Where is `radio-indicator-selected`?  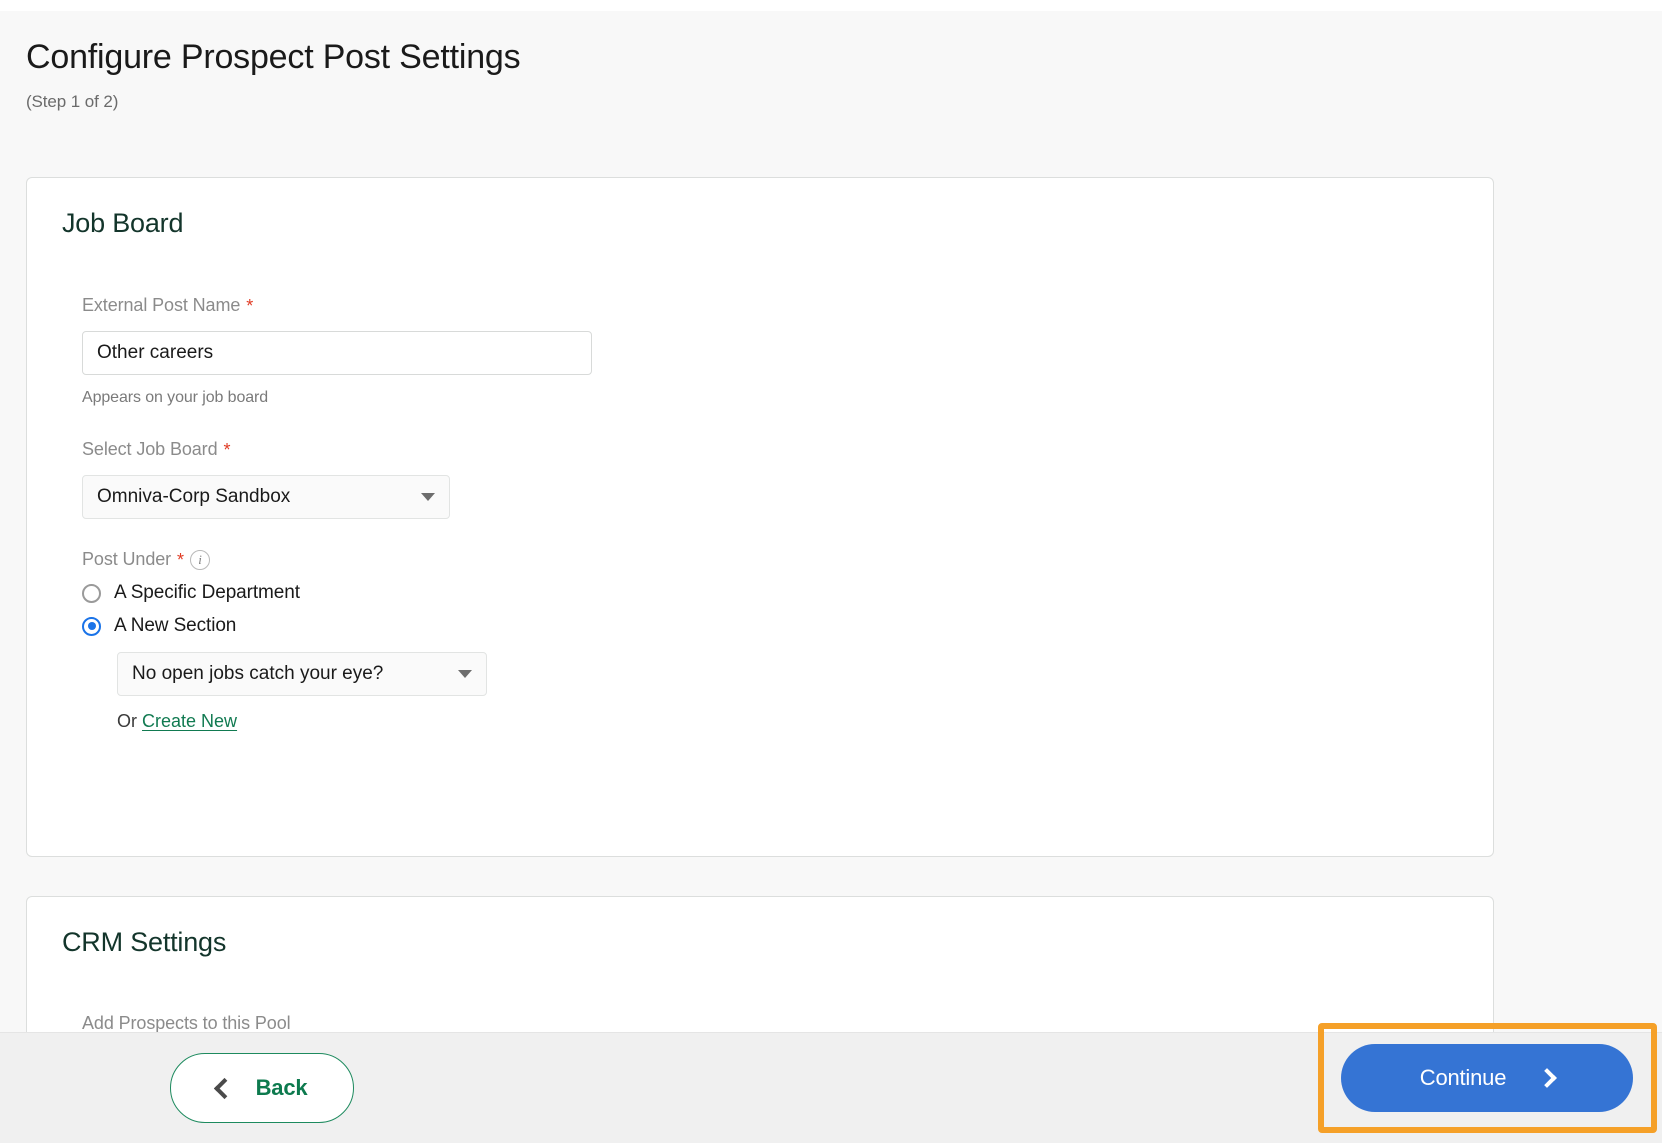 radio-indicator-selected is located at coordinates (91, 626).